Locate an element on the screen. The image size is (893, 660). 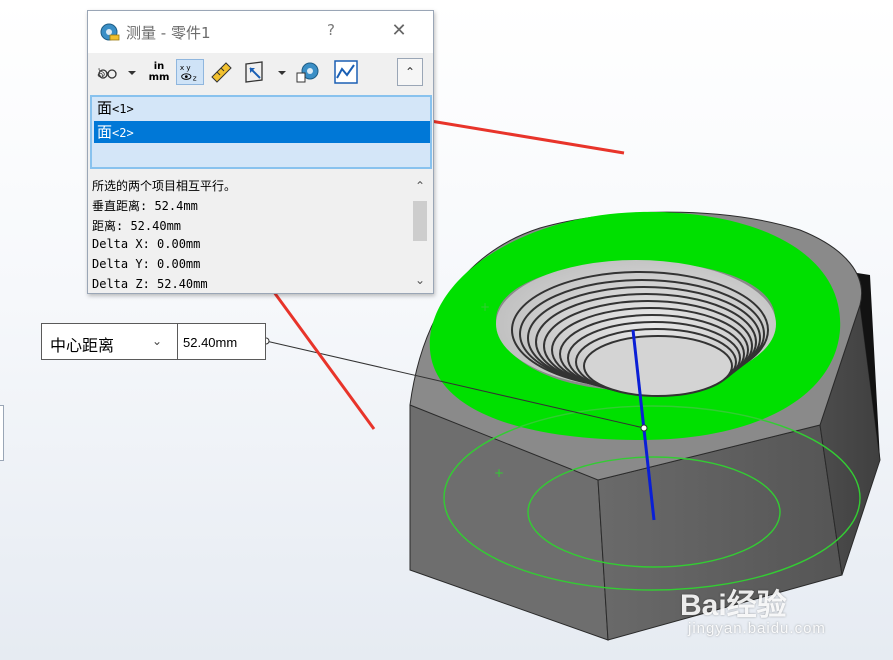
close-button: ✕ is located at coordinates (399, 32).